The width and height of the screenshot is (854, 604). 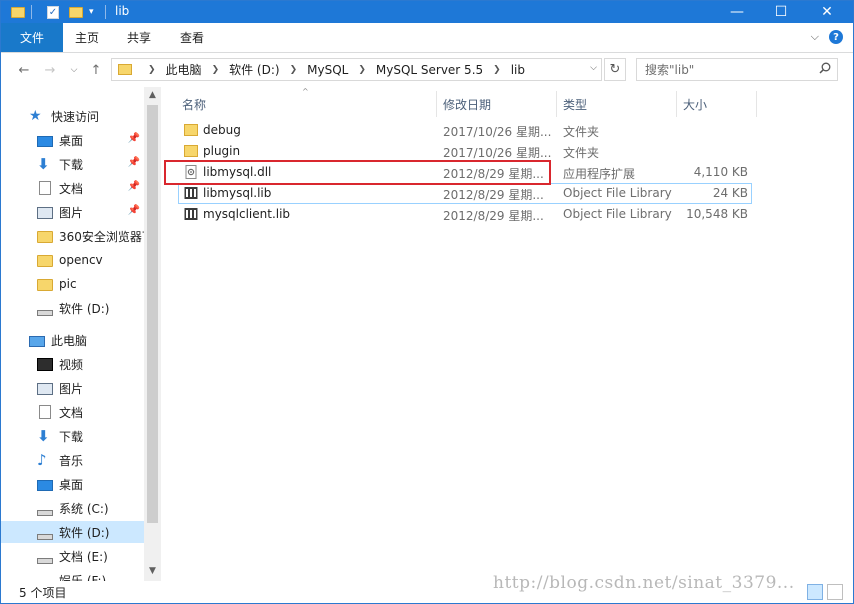 What do you see at coordinates (72, 284) in the screenshot?
I see `sidebar-item-pic: pic` at bounding box center [72, 284].